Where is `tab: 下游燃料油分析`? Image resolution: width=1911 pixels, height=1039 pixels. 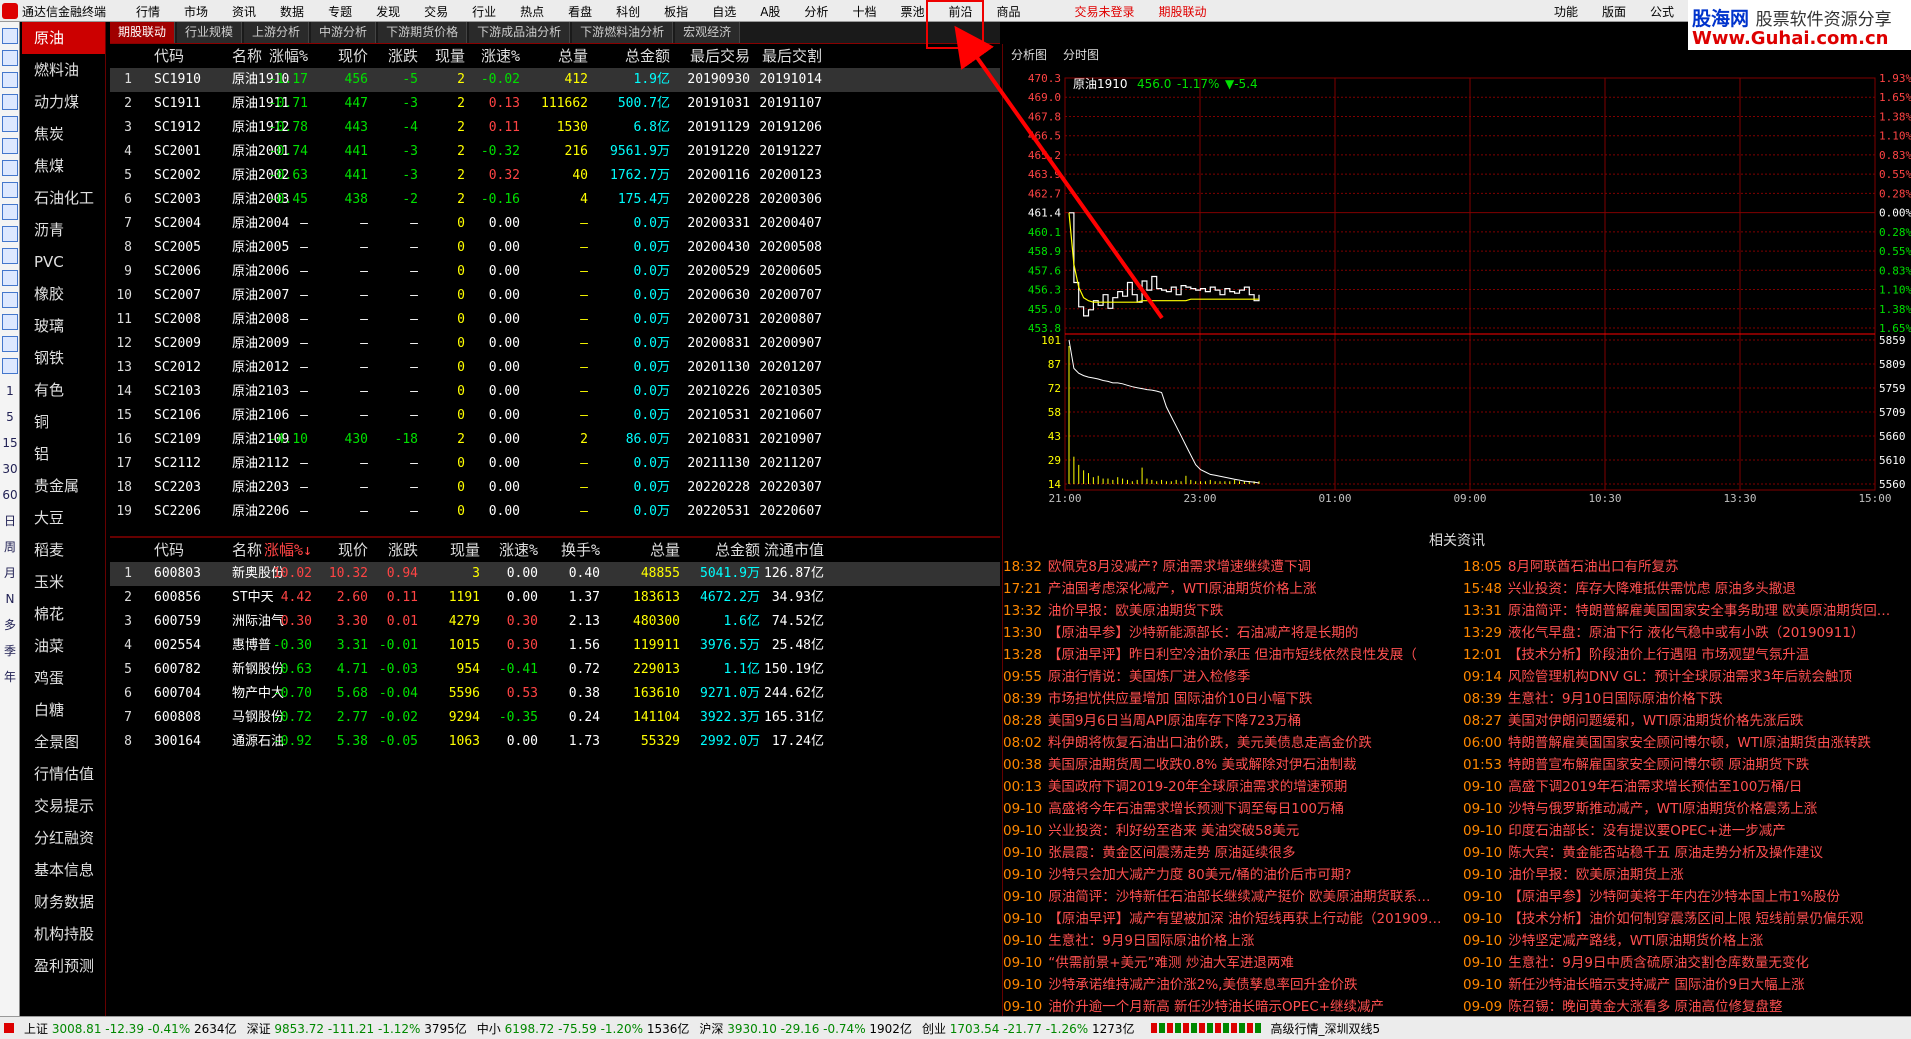 tab: 下游燃料油分析 is located at coordinates (623, 32).